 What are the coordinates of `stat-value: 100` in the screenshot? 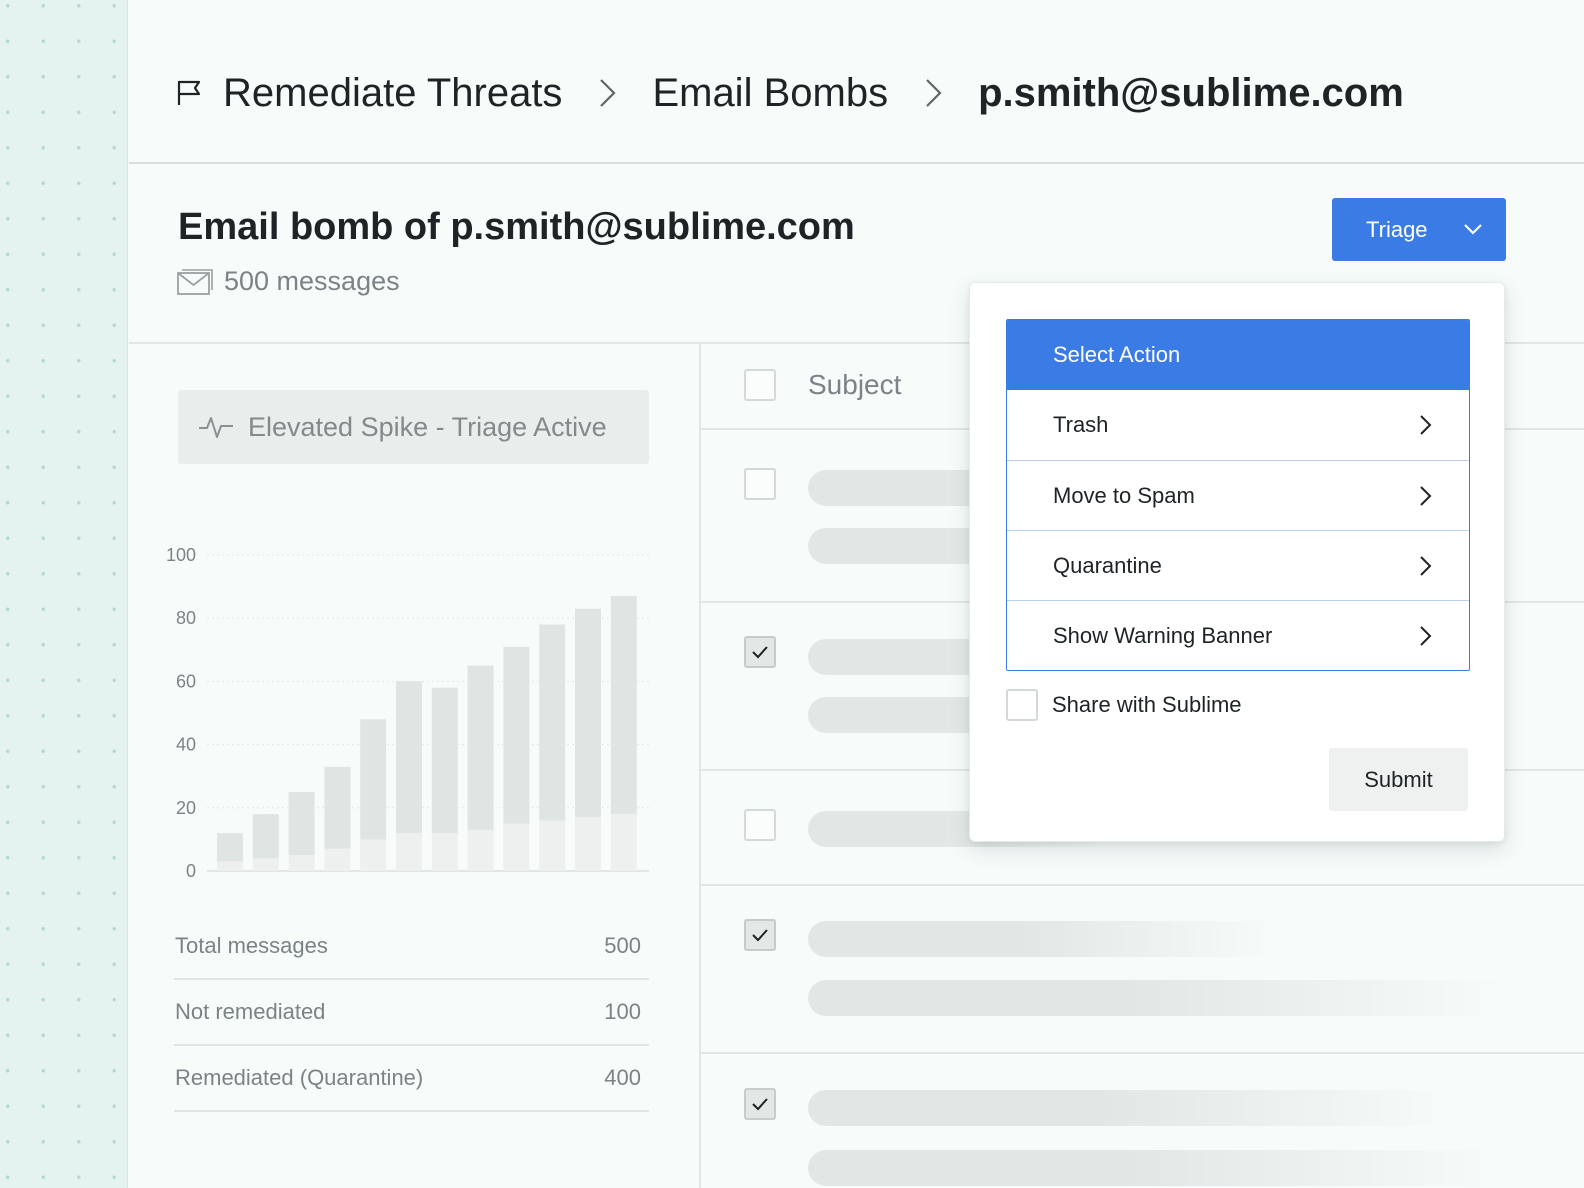 It's located at (622, 1011).